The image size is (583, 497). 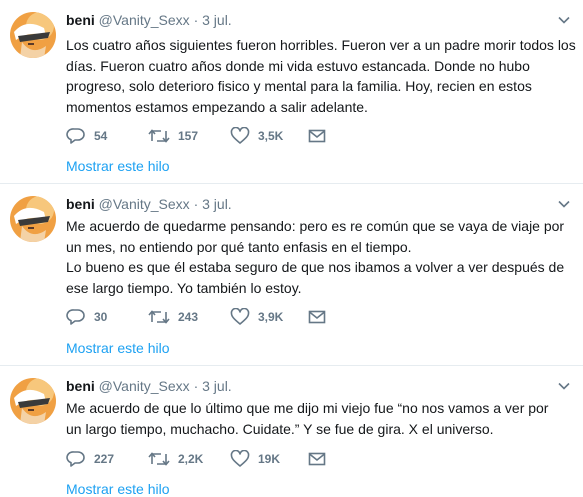 I want to click on like-button: 19K, so click(x=255, y=459).